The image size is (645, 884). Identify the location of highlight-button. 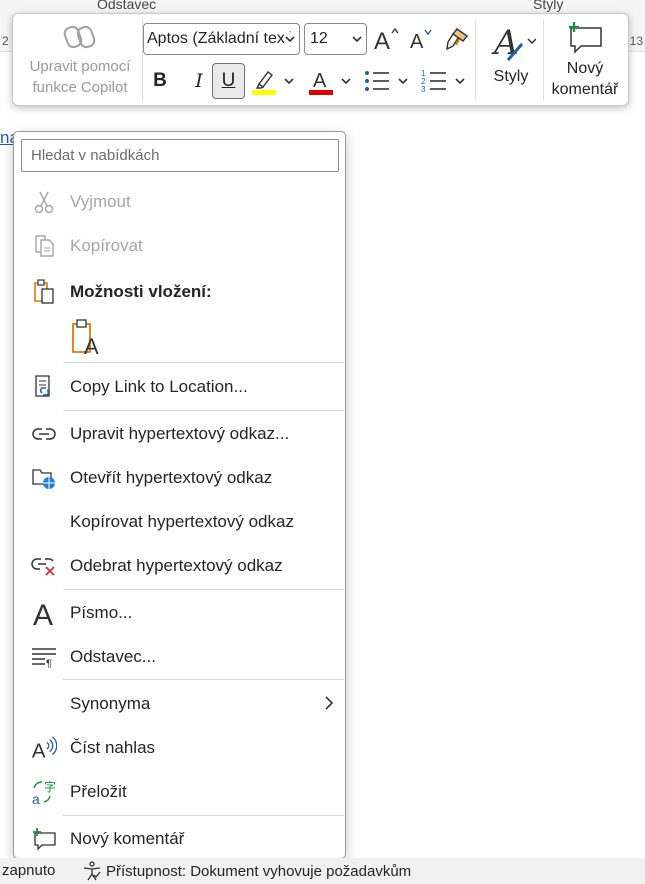
(264, 81).